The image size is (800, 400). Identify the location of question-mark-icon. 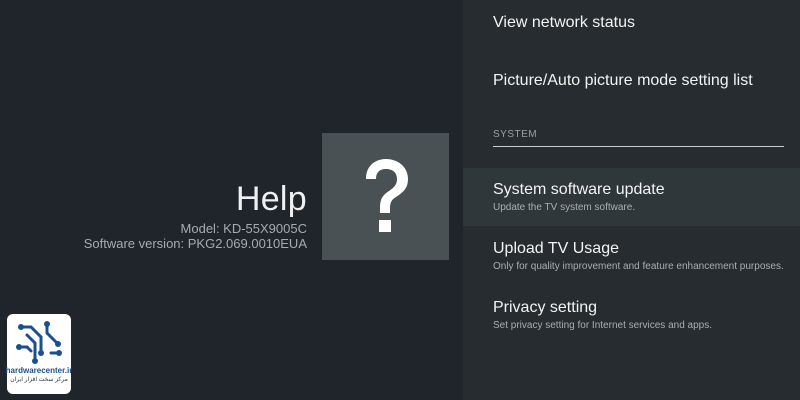
(386, 195).